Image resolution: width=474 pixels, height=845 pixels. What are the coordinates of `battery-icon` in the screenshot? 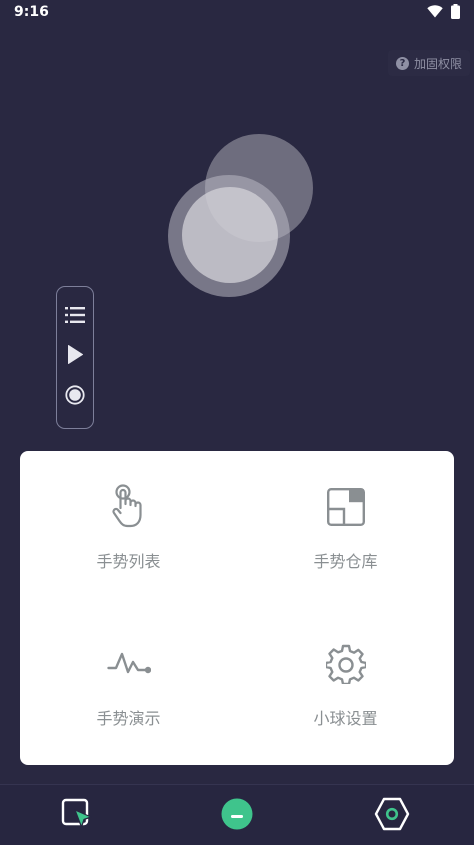 It's located at (455, 13).